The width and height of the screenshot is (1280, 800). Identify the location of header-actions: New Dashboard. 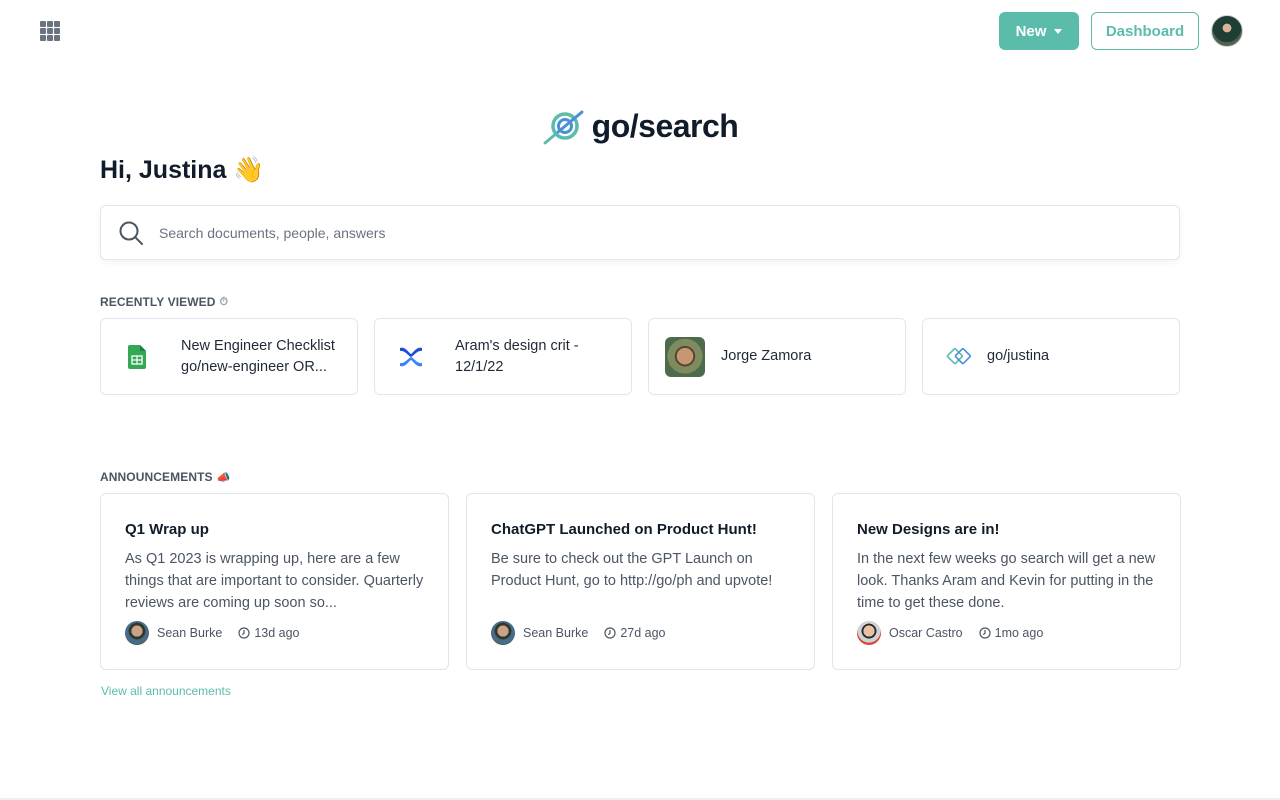
(1121, 31).